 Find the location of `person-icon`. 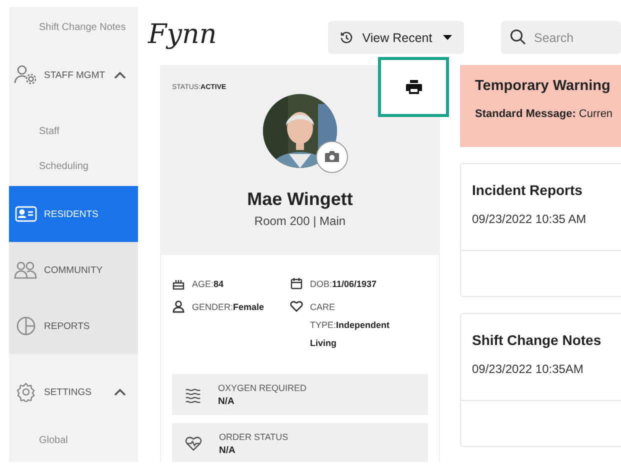

person-icon is located at coordinates (178, 306).